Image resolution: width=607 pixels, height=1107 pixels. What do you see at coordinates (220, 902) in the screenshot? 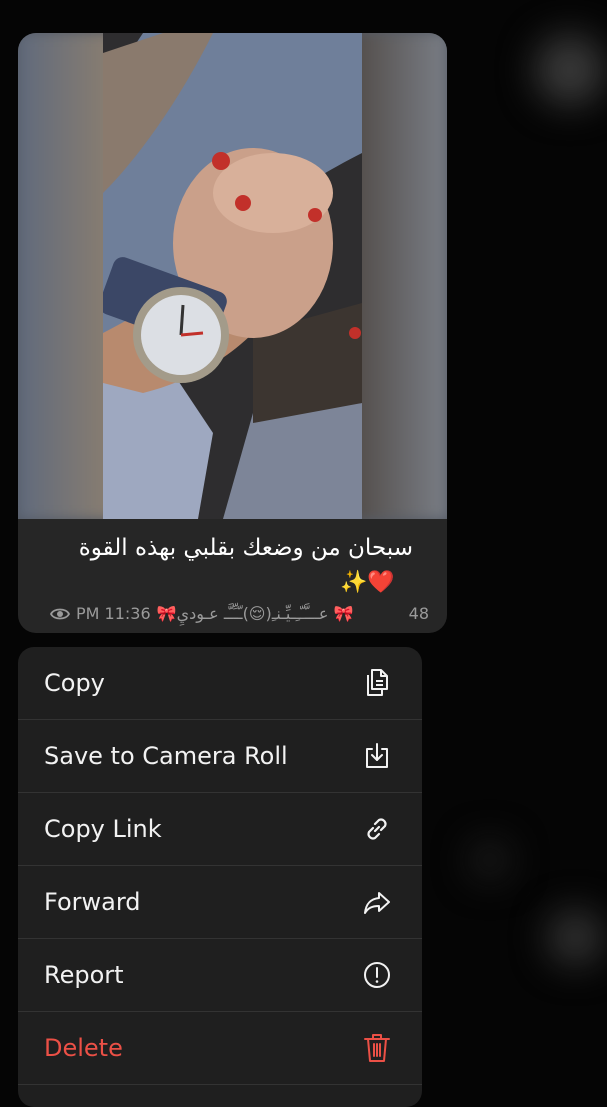
I see `menu-item-forward: Forward` at bounding box center [220, 902].